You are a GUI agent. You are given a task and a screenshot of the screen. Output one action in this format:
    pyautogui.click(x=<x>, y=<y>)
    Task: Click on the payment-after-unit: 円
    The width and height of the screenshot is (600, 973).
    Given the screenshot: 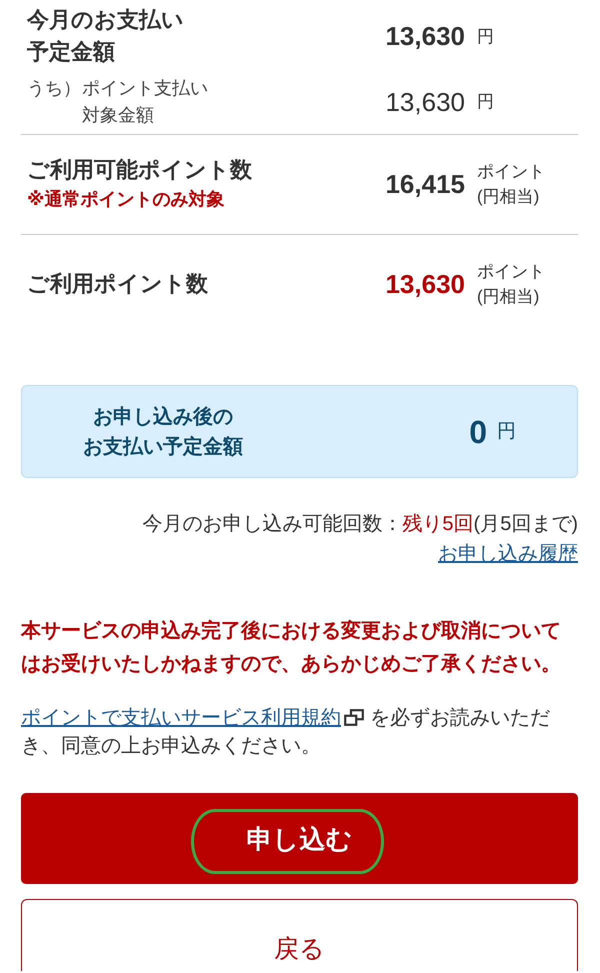 What is the action you would take?
    pyautogui.click(x=507, y=432)
    